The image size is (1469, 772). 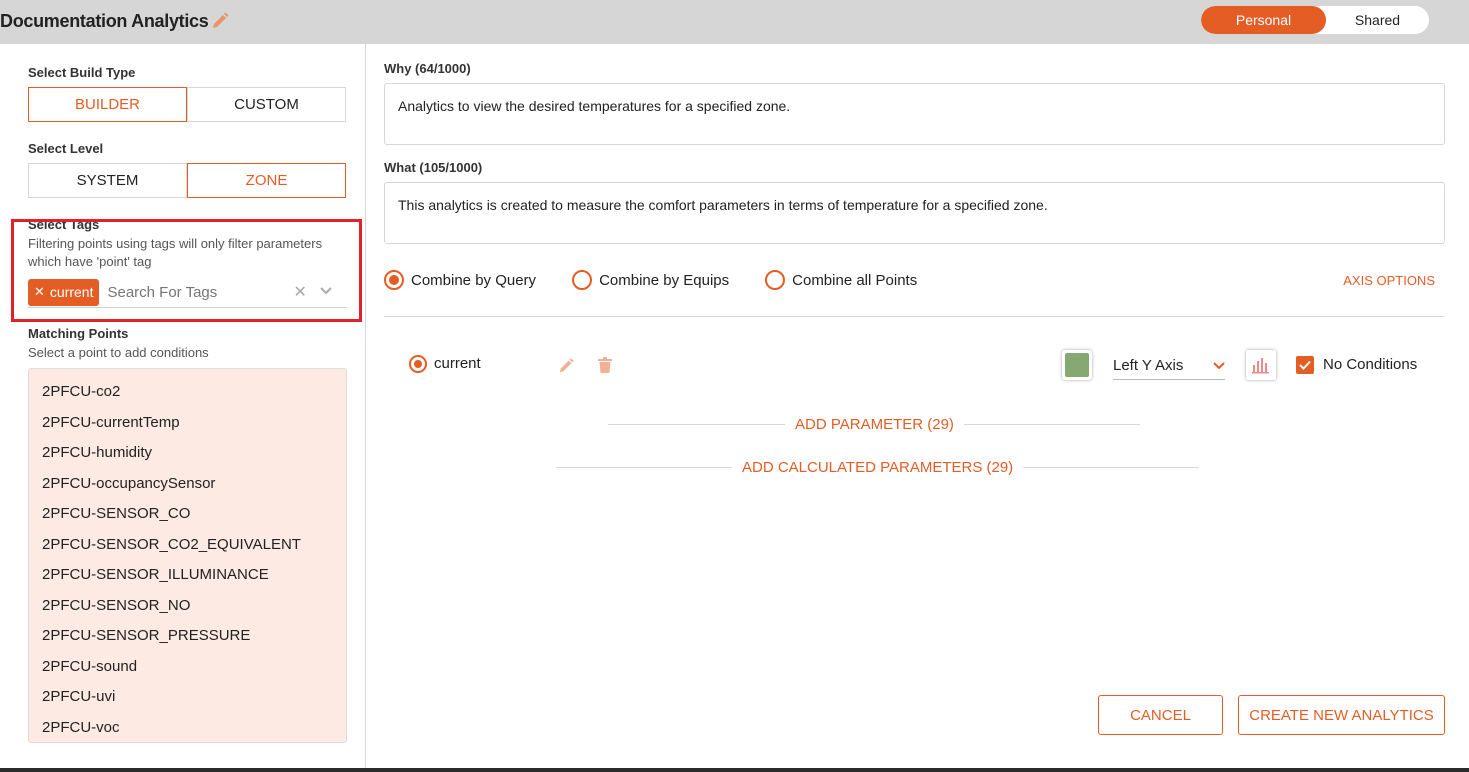 I want to click on edit-title-icon, so click(x=220, y=23).